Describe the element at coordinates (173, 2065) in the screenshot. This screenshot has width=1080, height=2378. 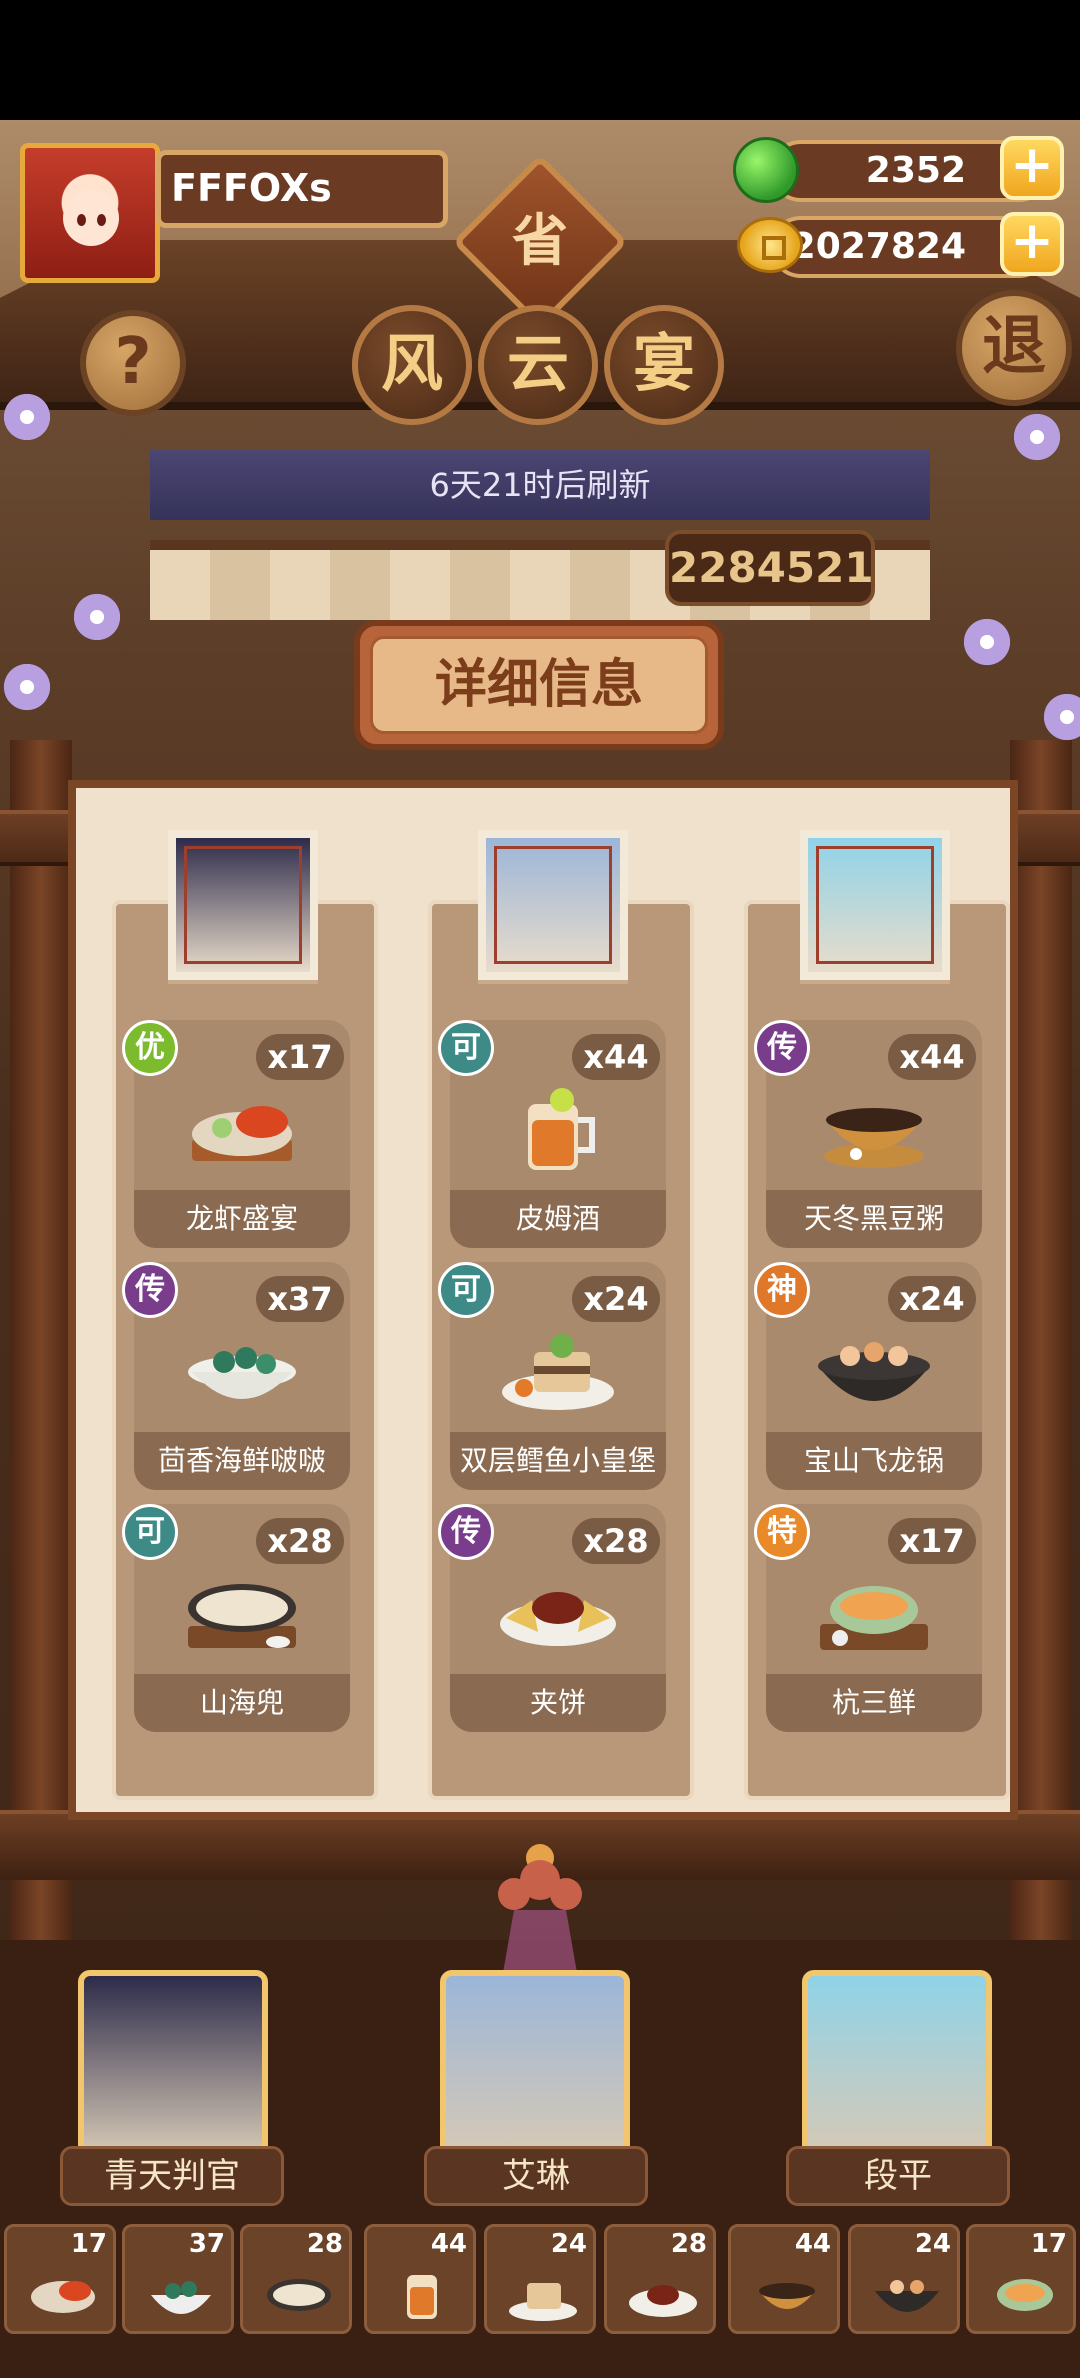
I see `bottom-character-judge` at that location.